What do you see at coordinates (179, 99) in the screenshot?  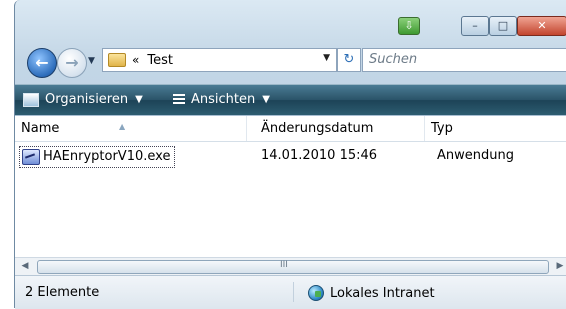 I see `views-icon` at bounding box center [179, 99].